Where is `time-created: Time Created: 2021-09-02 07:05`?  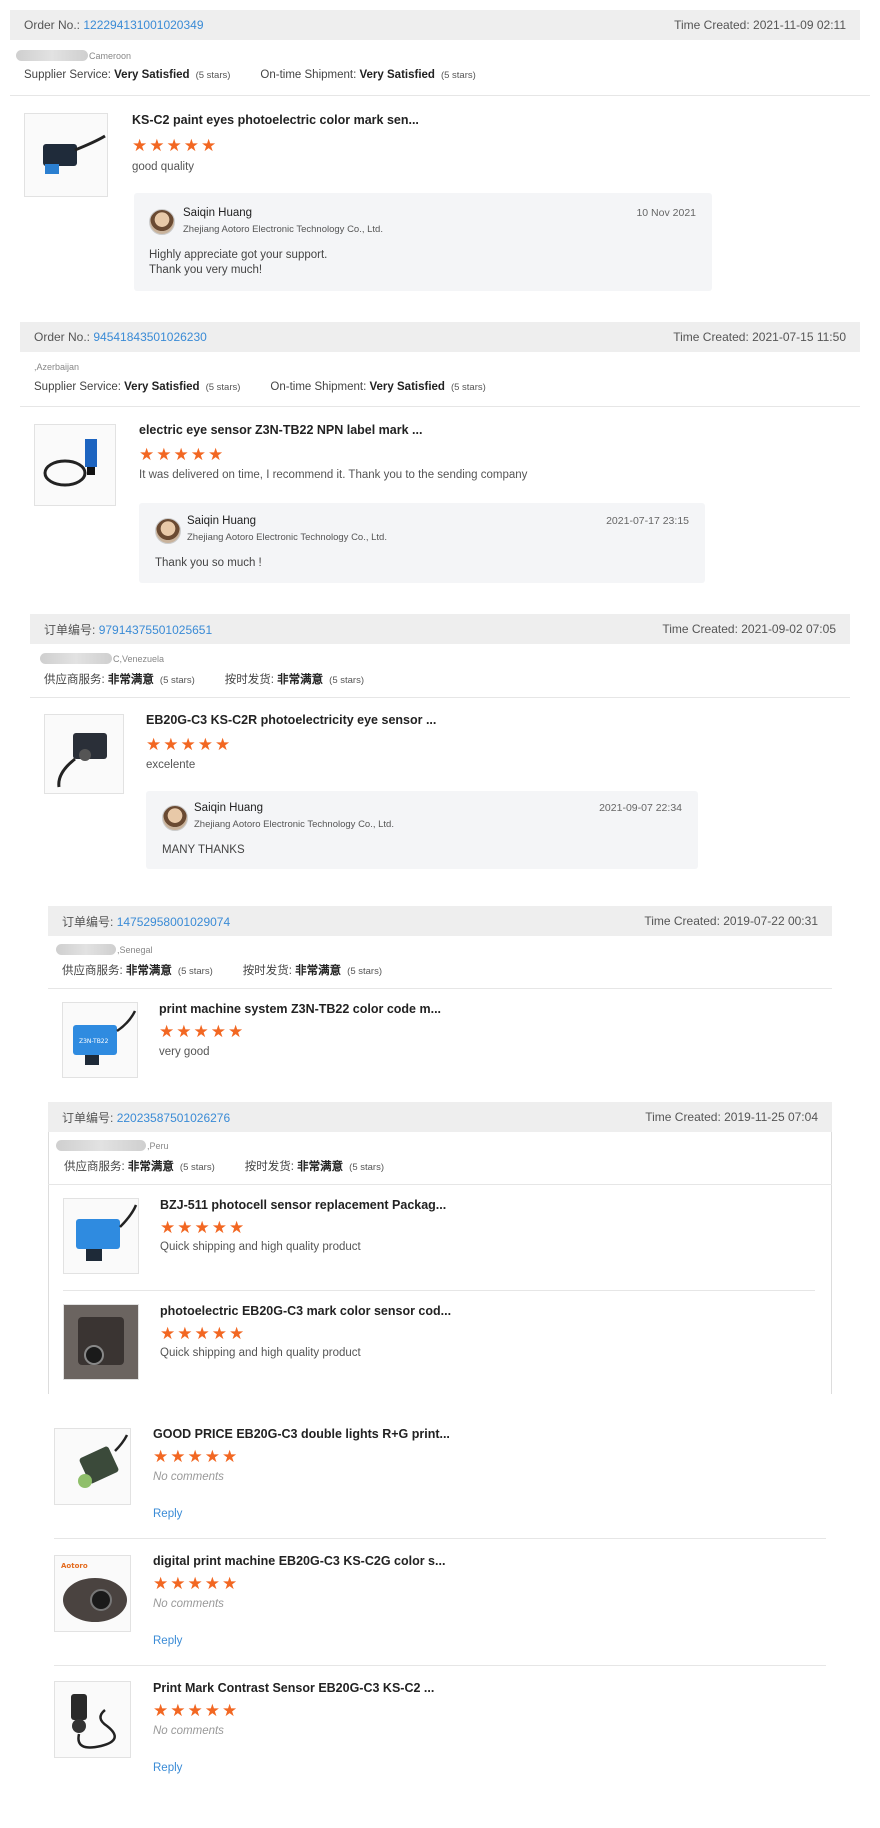
time-created: Time Created: 2021-09-02 07:05 is located at coordinates (749, 629).